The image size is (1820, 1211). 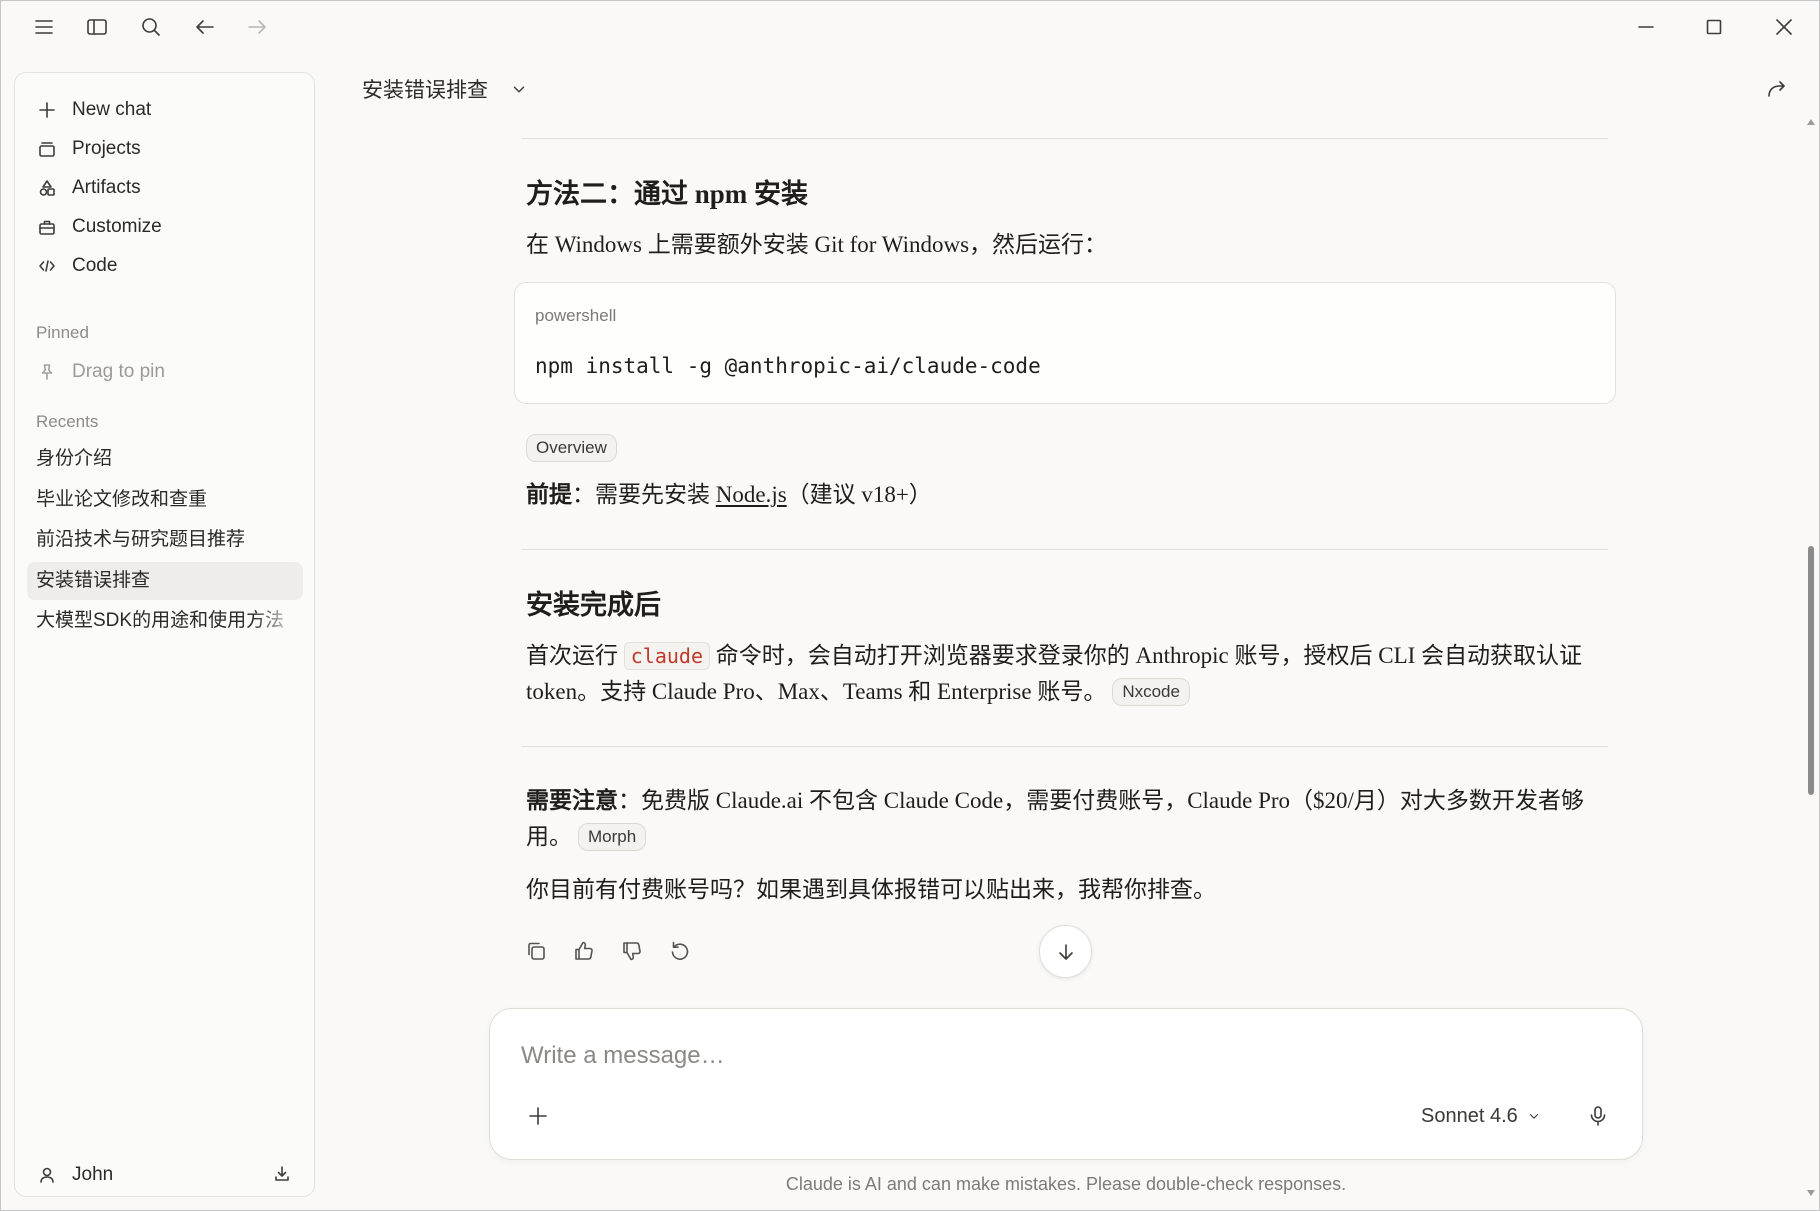 I want to click on code-icon, so click(x=47, y=266).